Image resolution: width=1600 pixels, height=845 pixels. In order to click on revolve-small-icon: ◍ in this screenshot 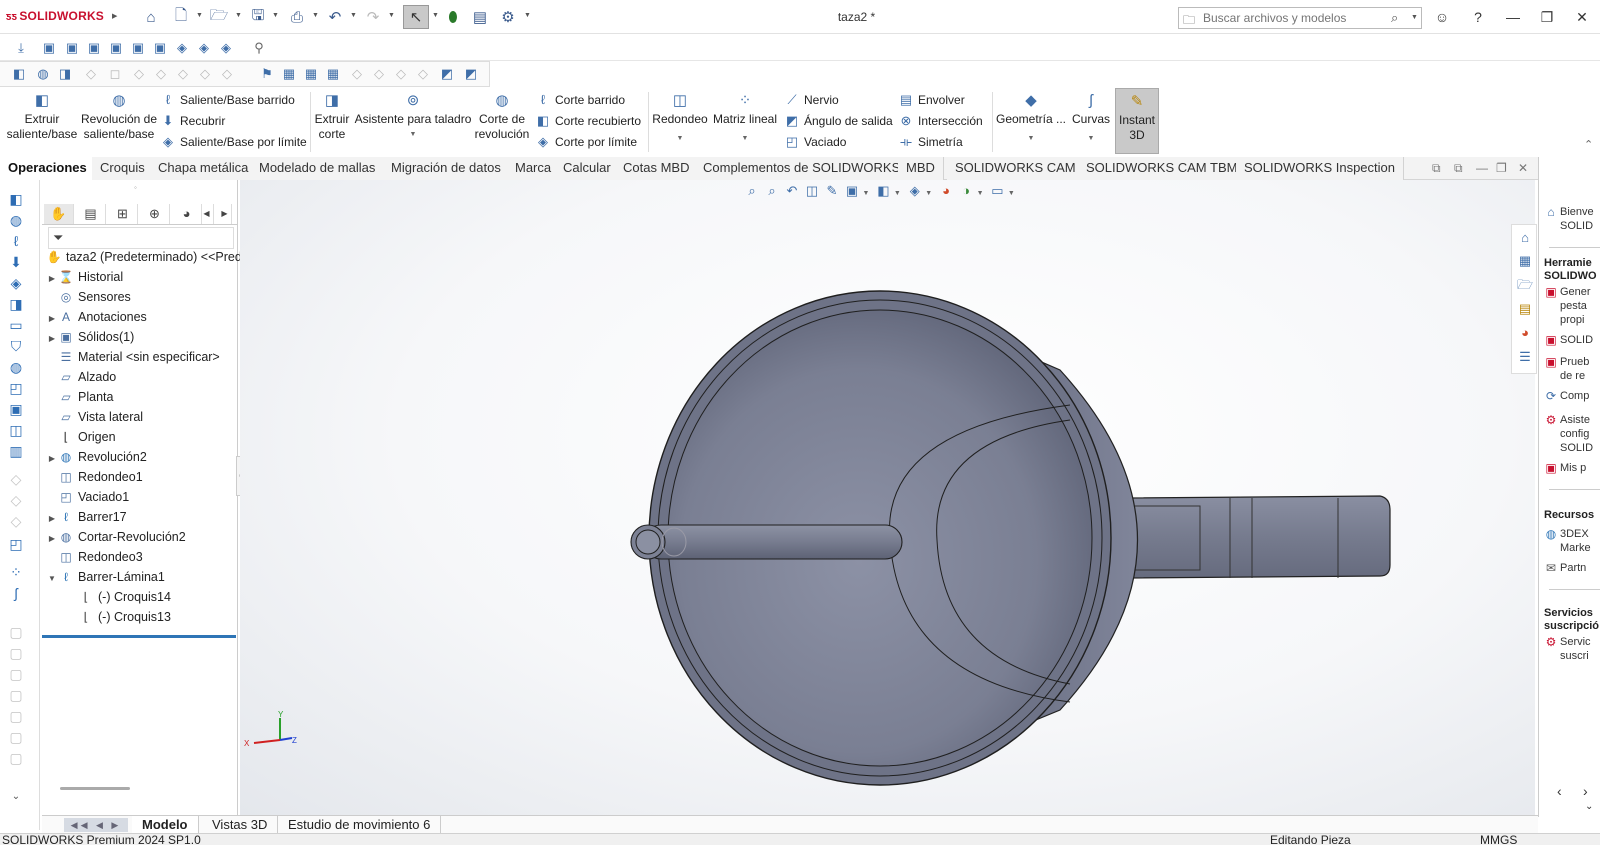, I will do `click(43, 74)`.